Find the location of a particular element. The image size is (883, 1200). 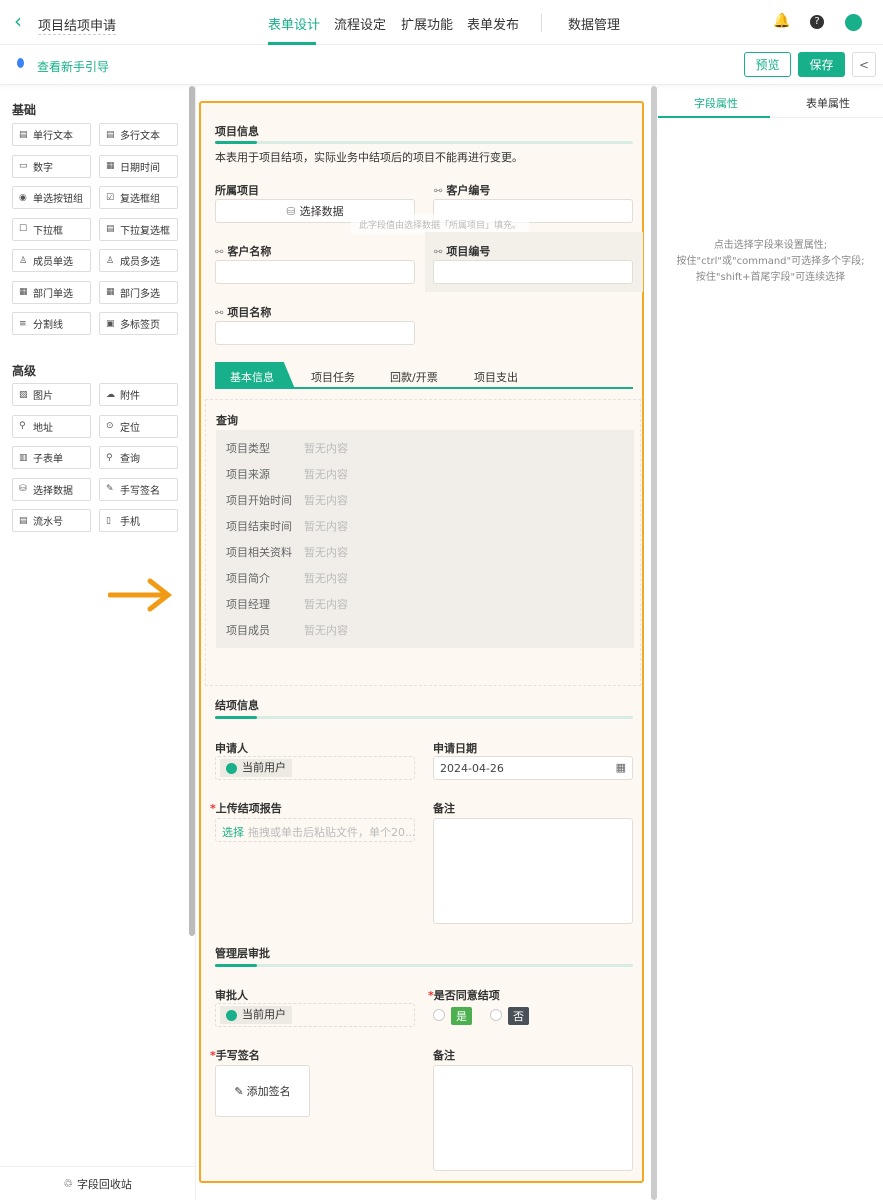

field-type-radio: ◉ 单选按钮组 is located at coordinates (51, 197).